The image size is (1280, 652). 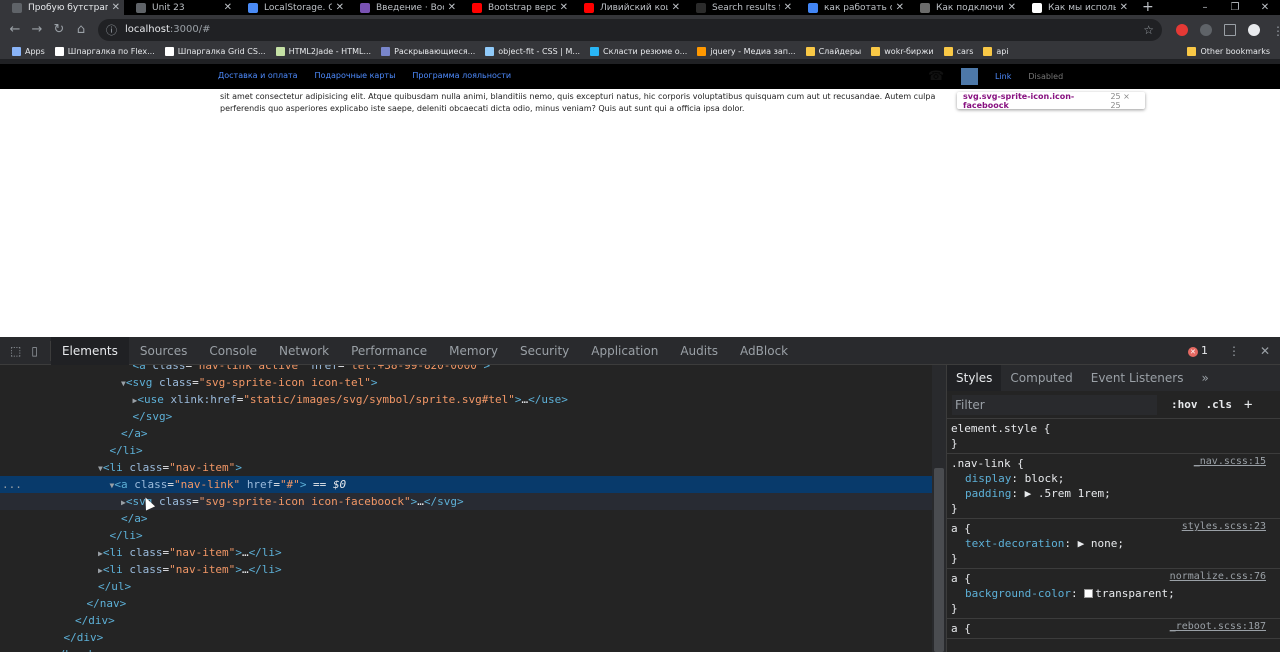 What do you see at coordinates (1113, 629) in the screenshot?
I see `style-rule: a {_reboot.scss:187` at bounding box center [1113, 629].